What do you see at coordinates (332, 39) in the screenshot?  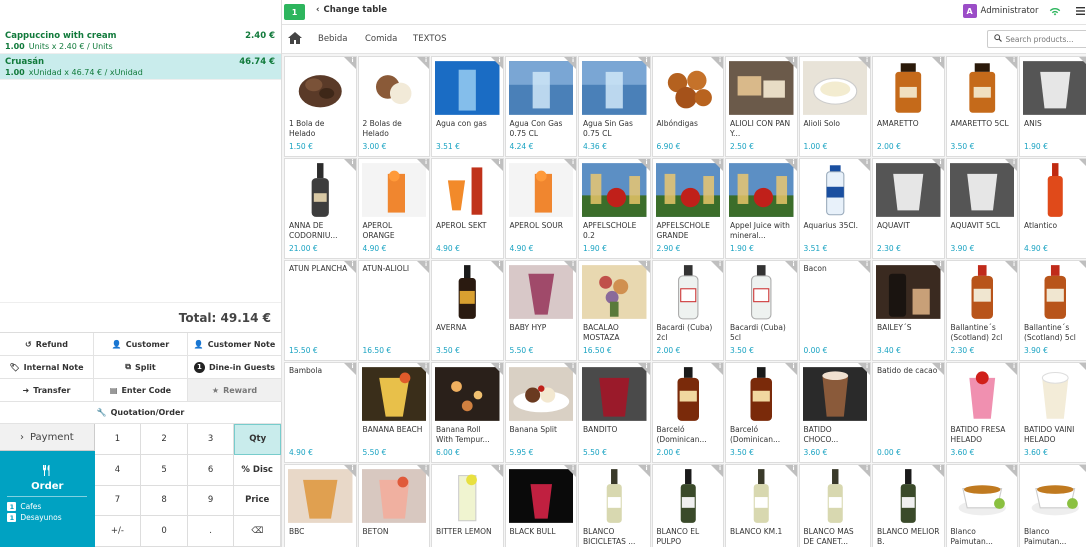 I see `category-bebida: Bebida` at bounding box center [332, 39].